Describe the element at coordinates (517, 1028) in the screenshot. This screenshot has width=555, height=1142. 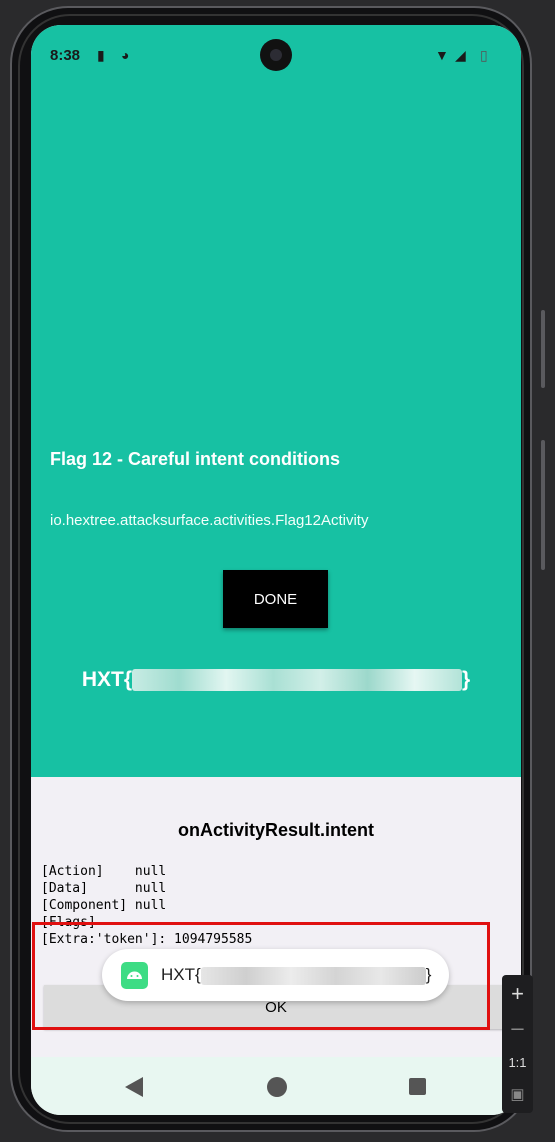
I see `zoom-out-icon: –` at that location.